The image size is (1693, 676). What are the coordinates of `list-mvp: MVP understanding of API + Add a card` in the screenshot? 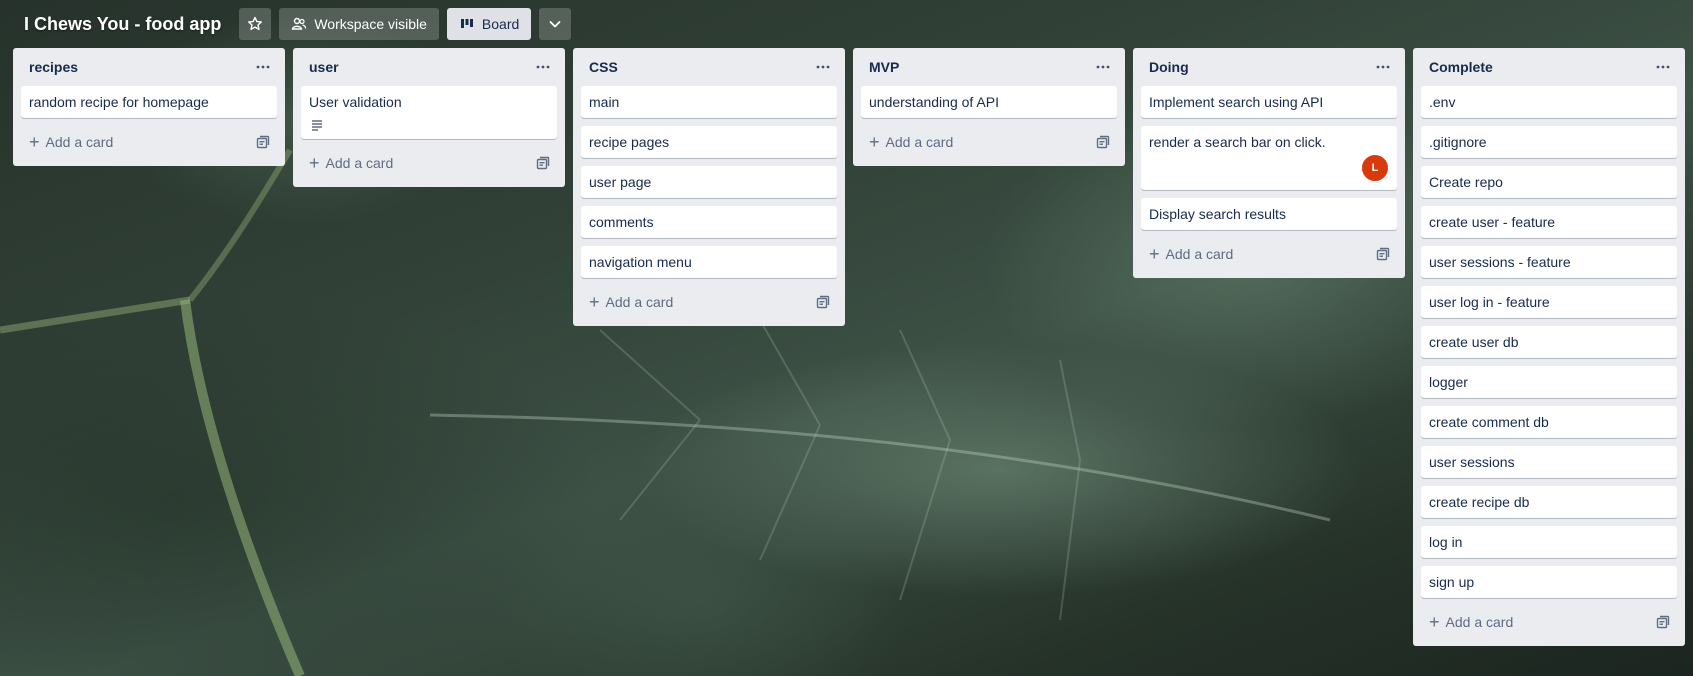 It's located at (989, 107).